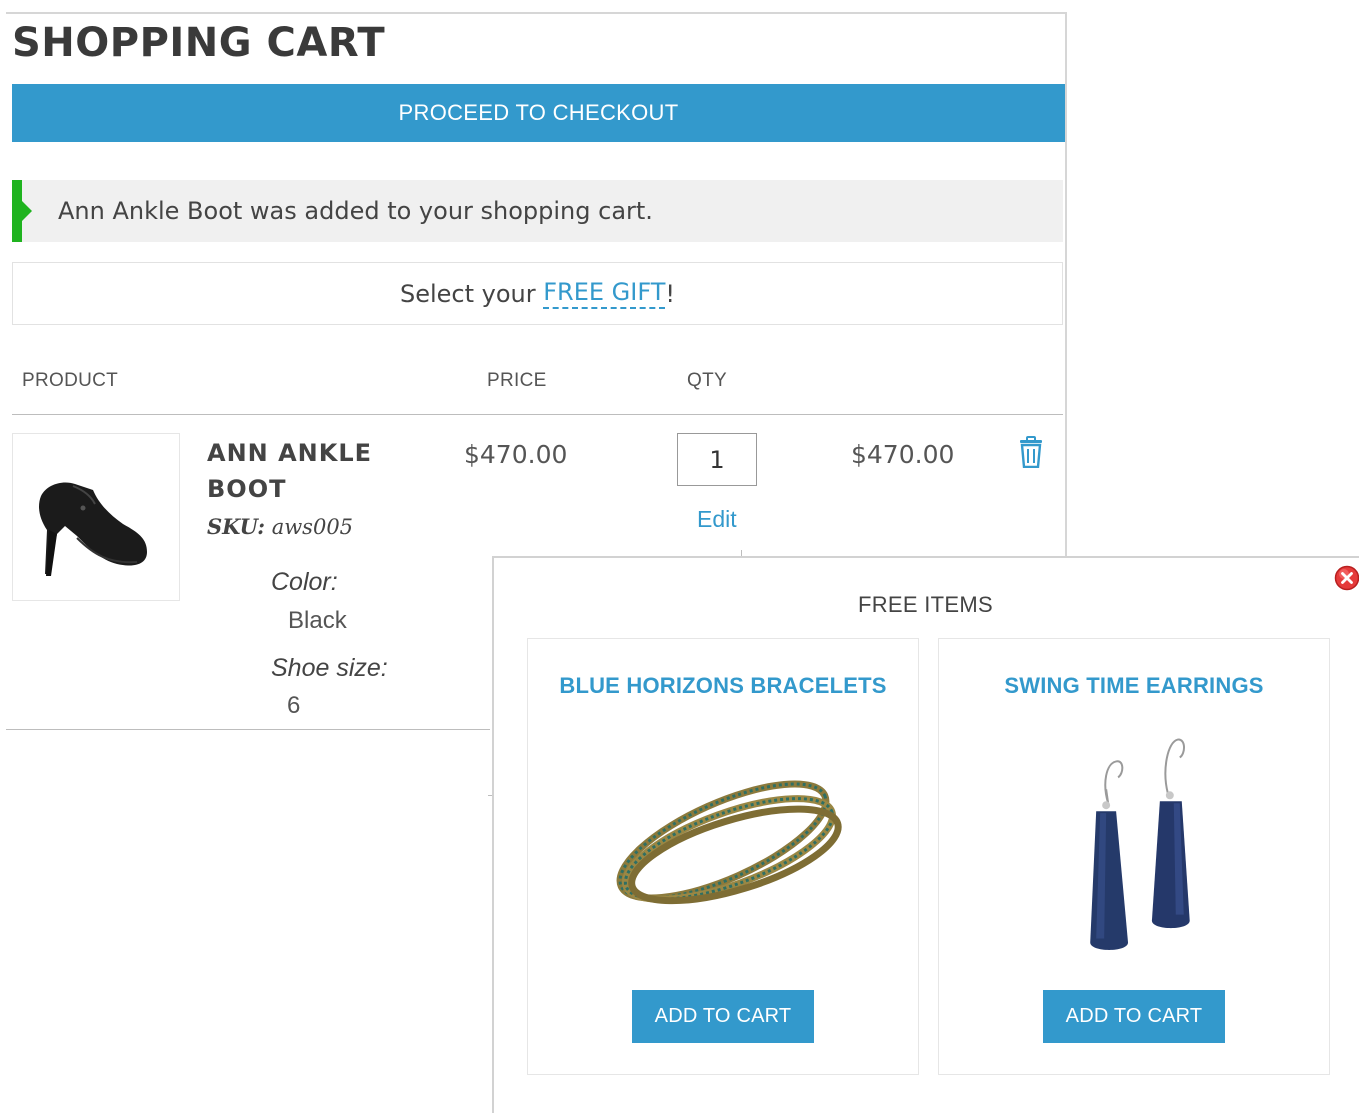 The width and height of the screenshot is (1359, 1113). I want to click on row-subtotal: $470.00, so click(903, 454).